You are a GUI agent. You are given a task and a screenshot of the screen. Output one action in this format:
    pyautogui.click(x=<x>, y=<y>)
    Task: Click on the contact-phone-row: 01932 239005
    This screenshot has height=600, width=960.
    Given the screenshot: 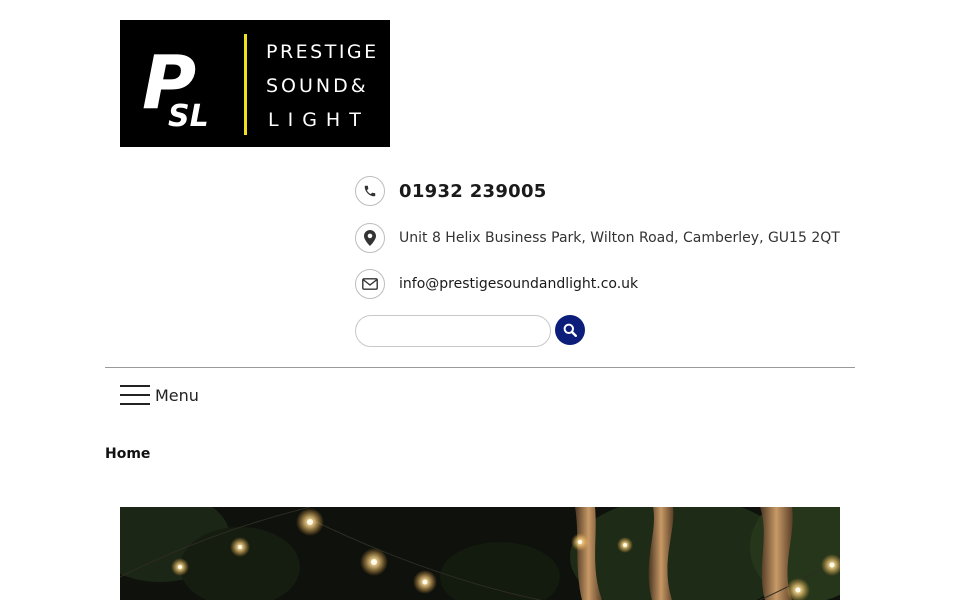 What is the action you would take?
    pyautogui.click(x=451, y=191)
    